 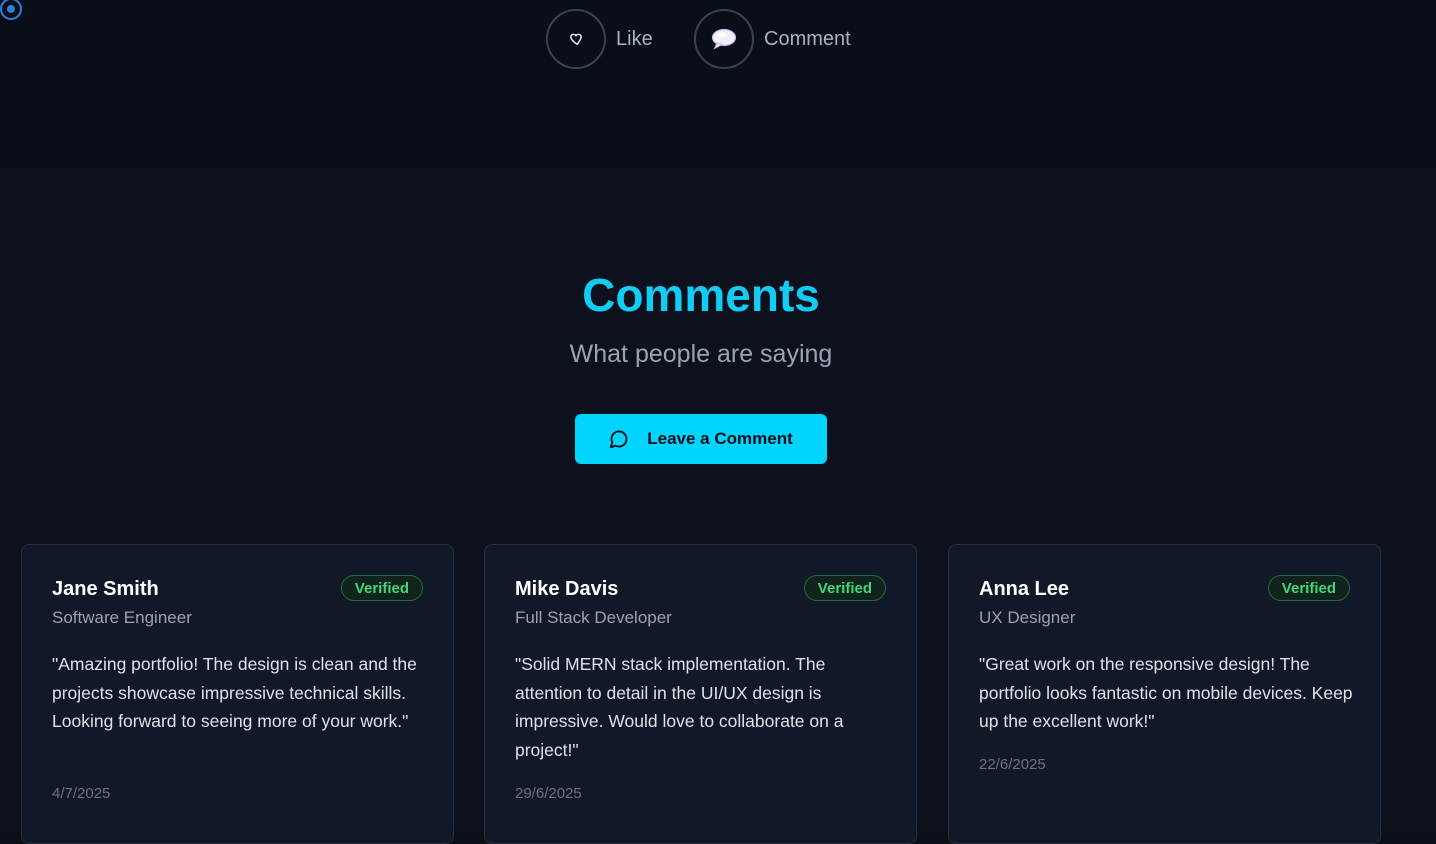 I want to click on commenter-role: UX Designer, so click(x=1027, y=617).